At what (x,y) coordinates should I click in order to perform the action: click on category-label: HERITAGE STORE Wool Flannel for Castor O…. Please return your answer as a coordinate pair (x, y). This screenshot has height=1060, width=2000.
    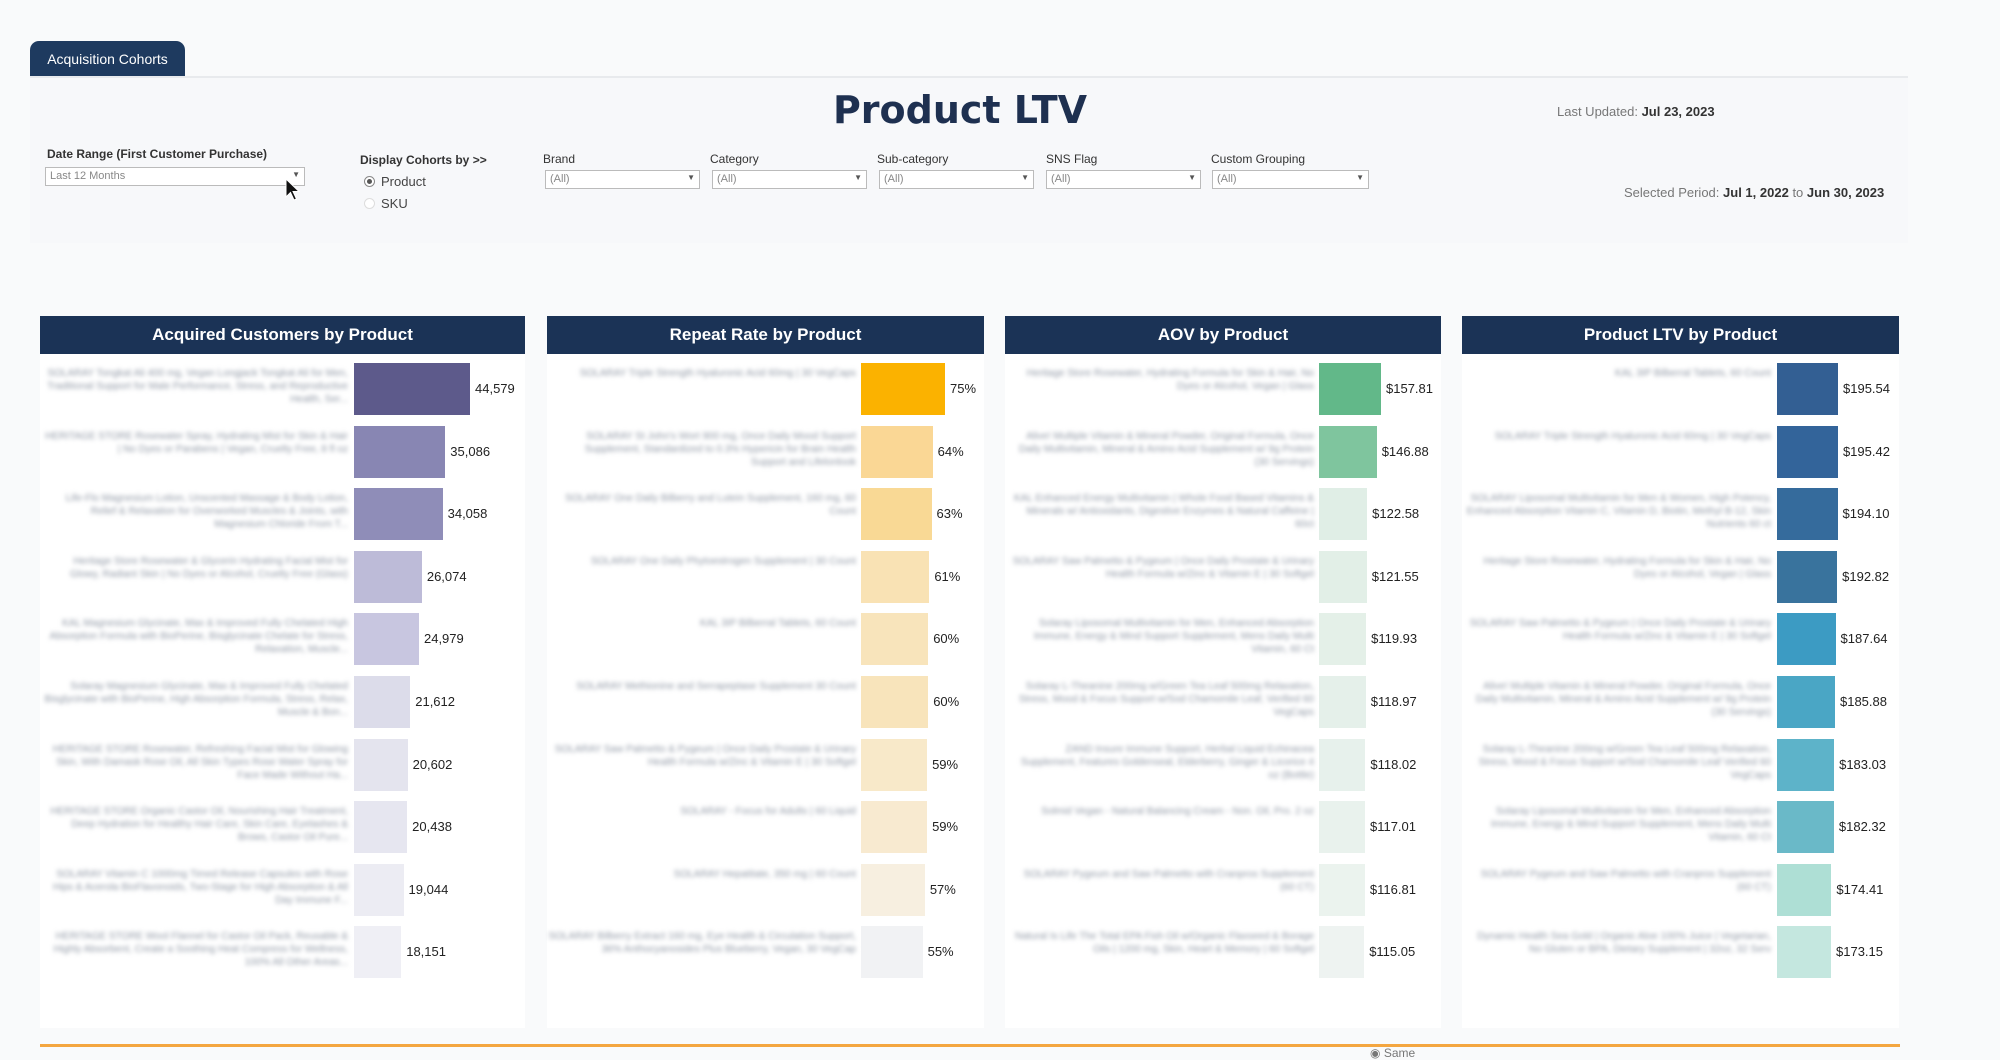
    Looking at the image, I should click on (200, 950).